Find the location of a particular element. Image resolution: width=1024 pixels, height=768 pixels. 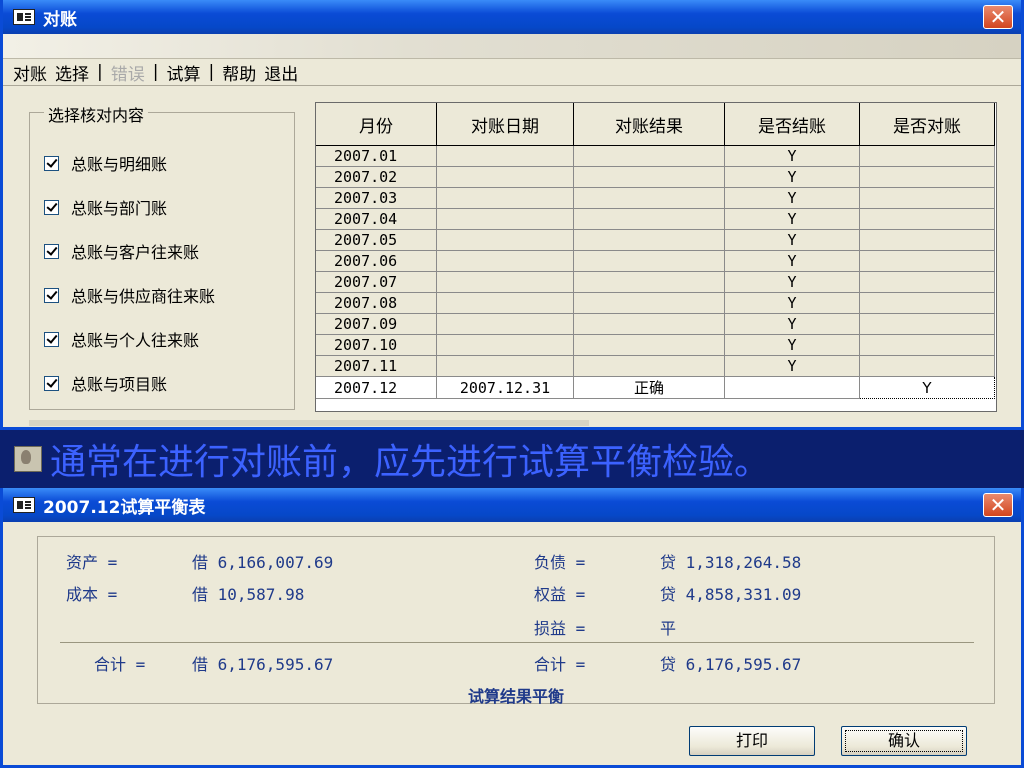

menu-reconcile: 对账 is located at coordinates (30, 72).